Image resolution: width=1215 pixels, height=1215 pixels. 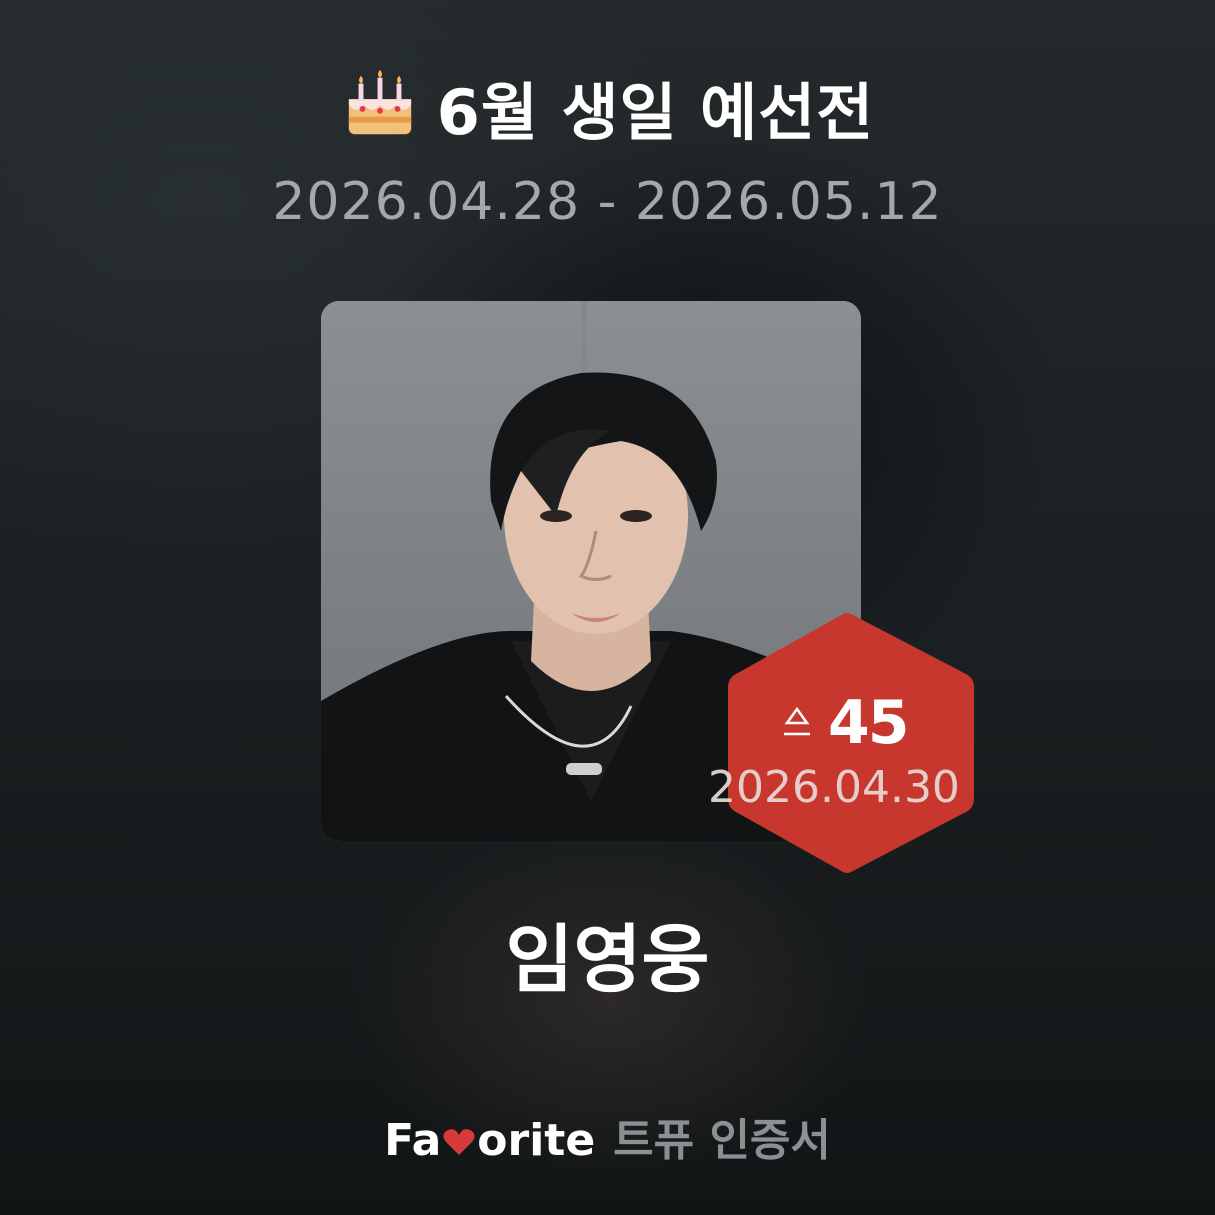 What do you see at coordinates (607, 960) in the screenshot?
I see `candidate-name: 임영웅` at bounding box center [607, 960].